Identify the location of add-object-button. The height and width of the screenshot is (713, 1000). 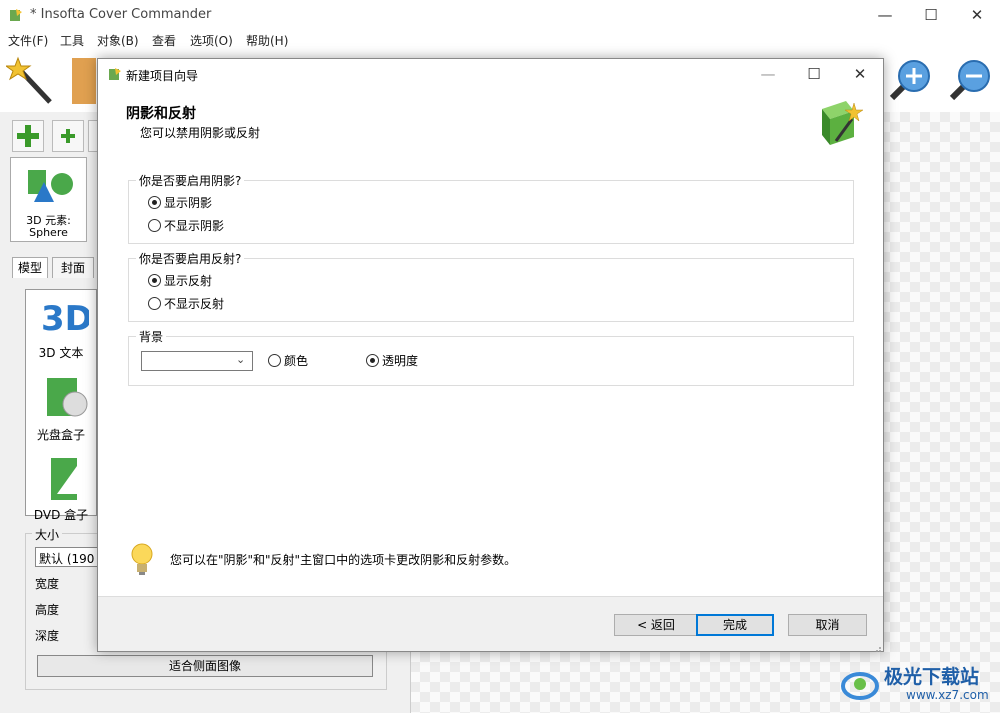
(28, 136).